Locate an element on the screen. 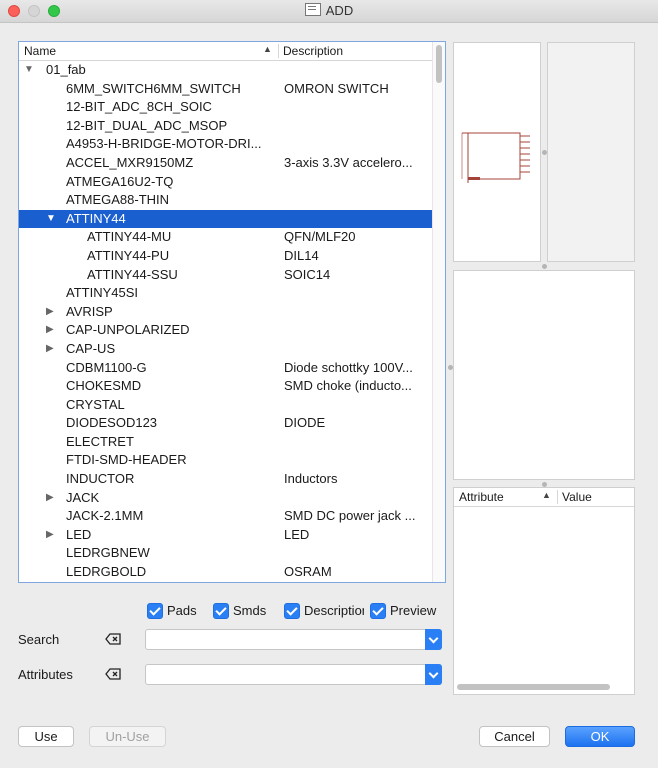 This screenshot has height=768, width=658. tree-row: INDUCTOR Inductors is located at coordinates (226, 479).